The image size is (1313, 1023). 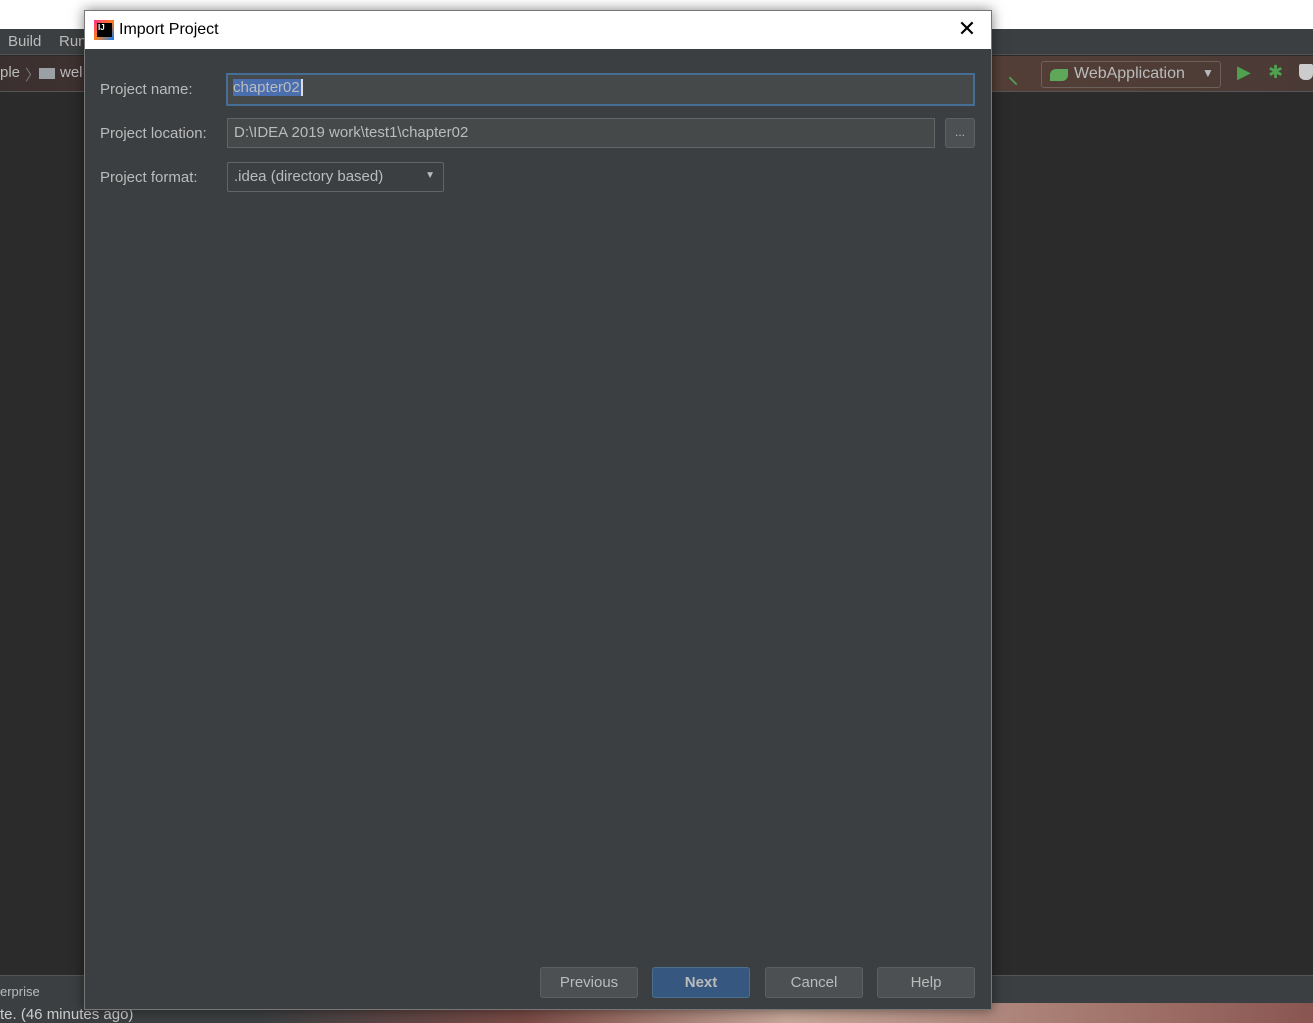 I want to click on previous-button: Previous, so click(x=589, y=982).